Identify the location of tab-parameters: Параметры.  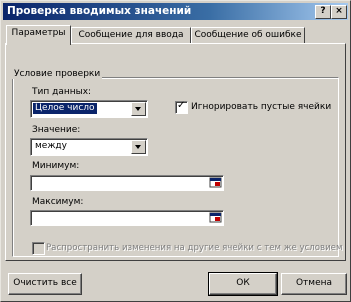
(38, 35).